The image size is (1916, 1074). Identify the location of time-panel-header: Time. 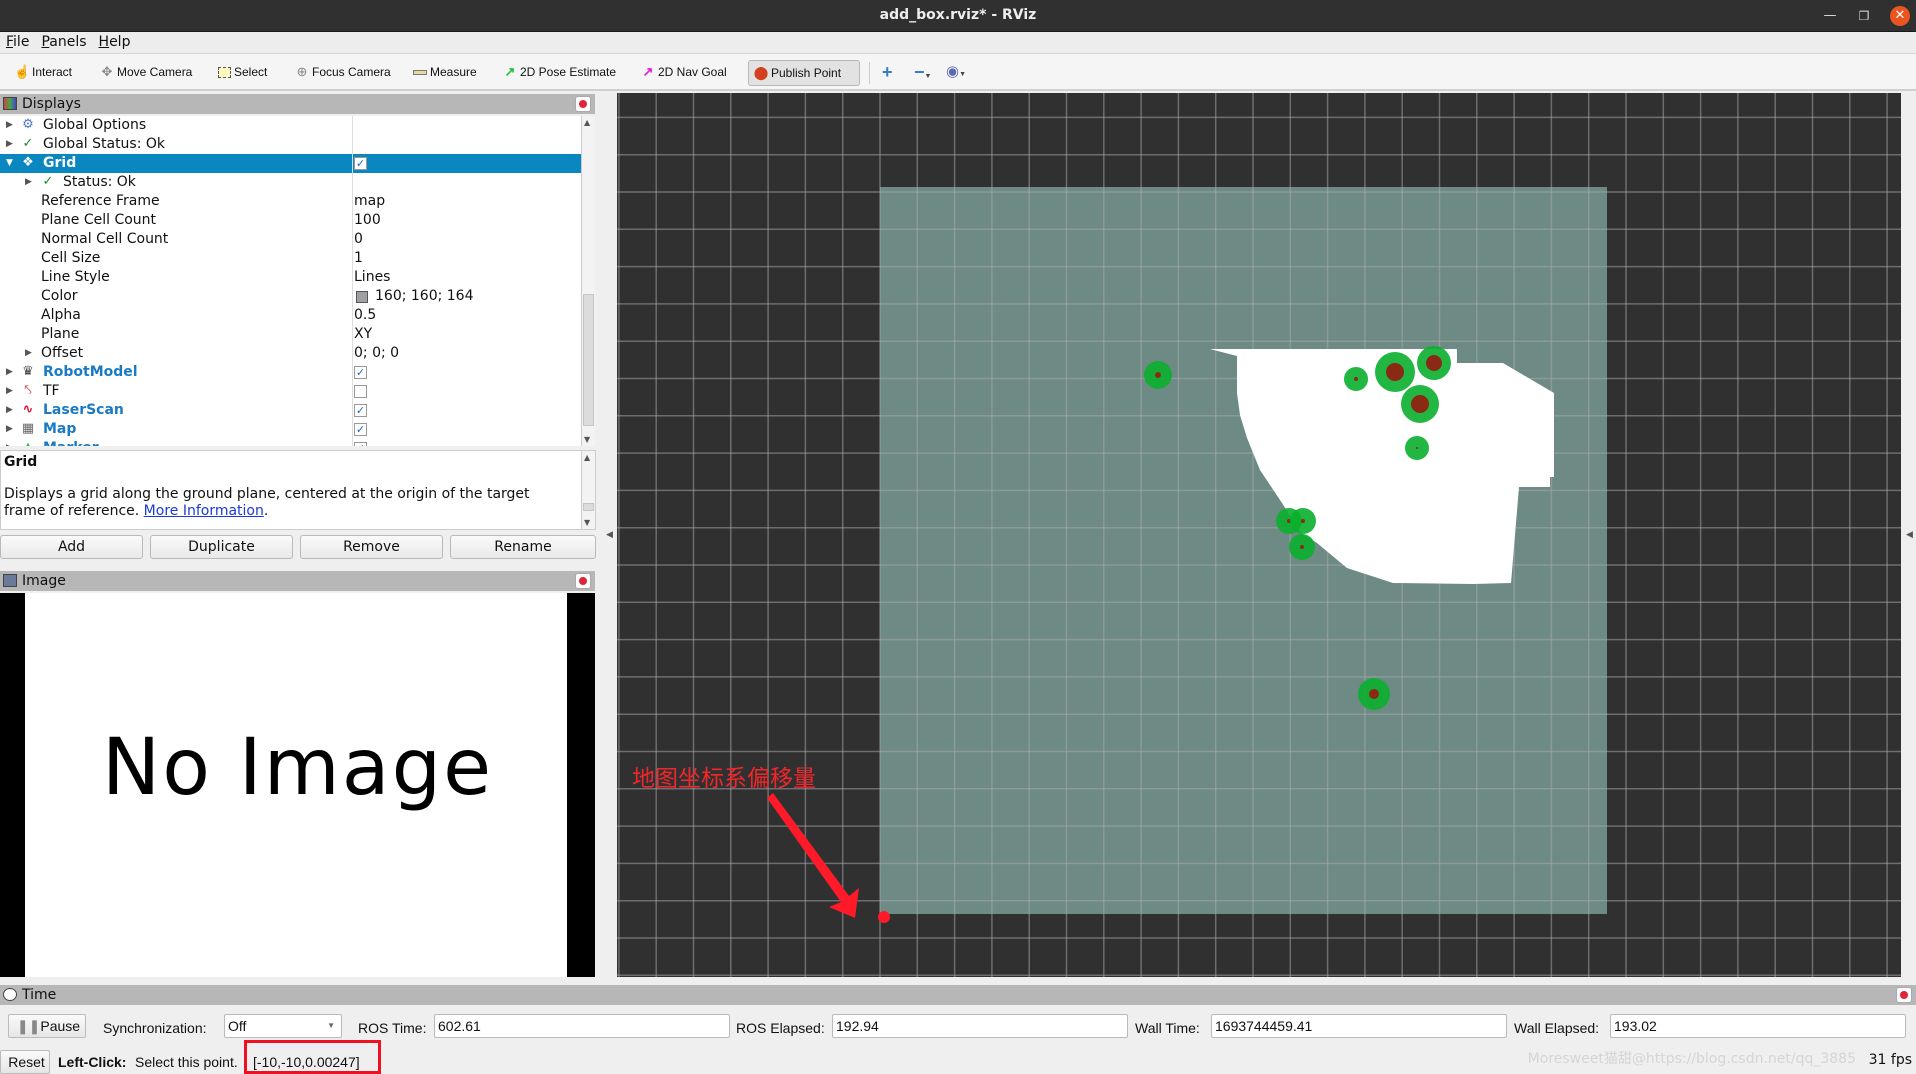
(958, 995).